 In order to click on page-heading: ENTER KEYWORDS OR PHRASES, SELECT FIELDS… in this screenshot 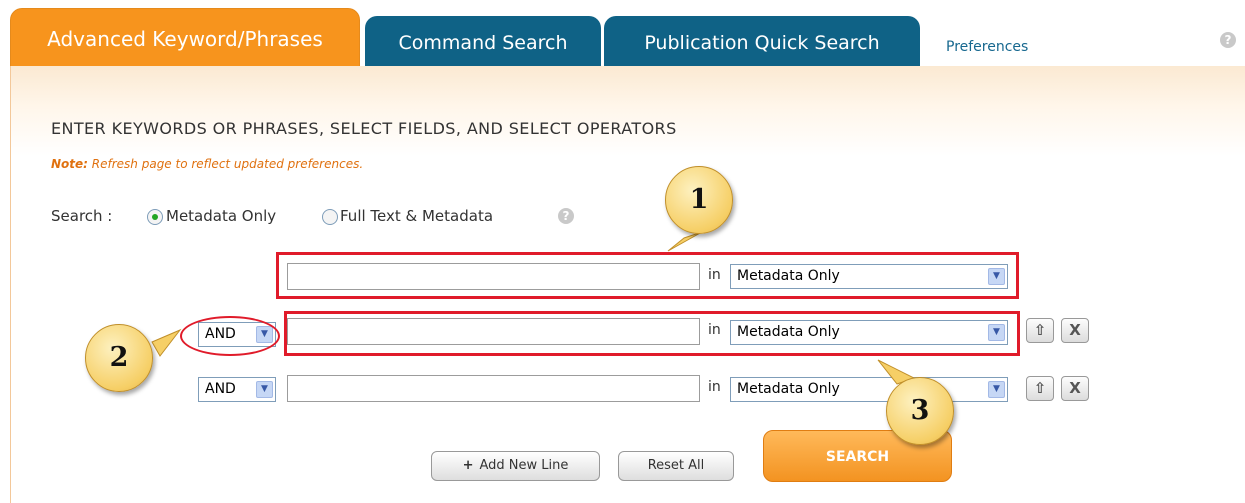, I will do `click(364, 128)`.